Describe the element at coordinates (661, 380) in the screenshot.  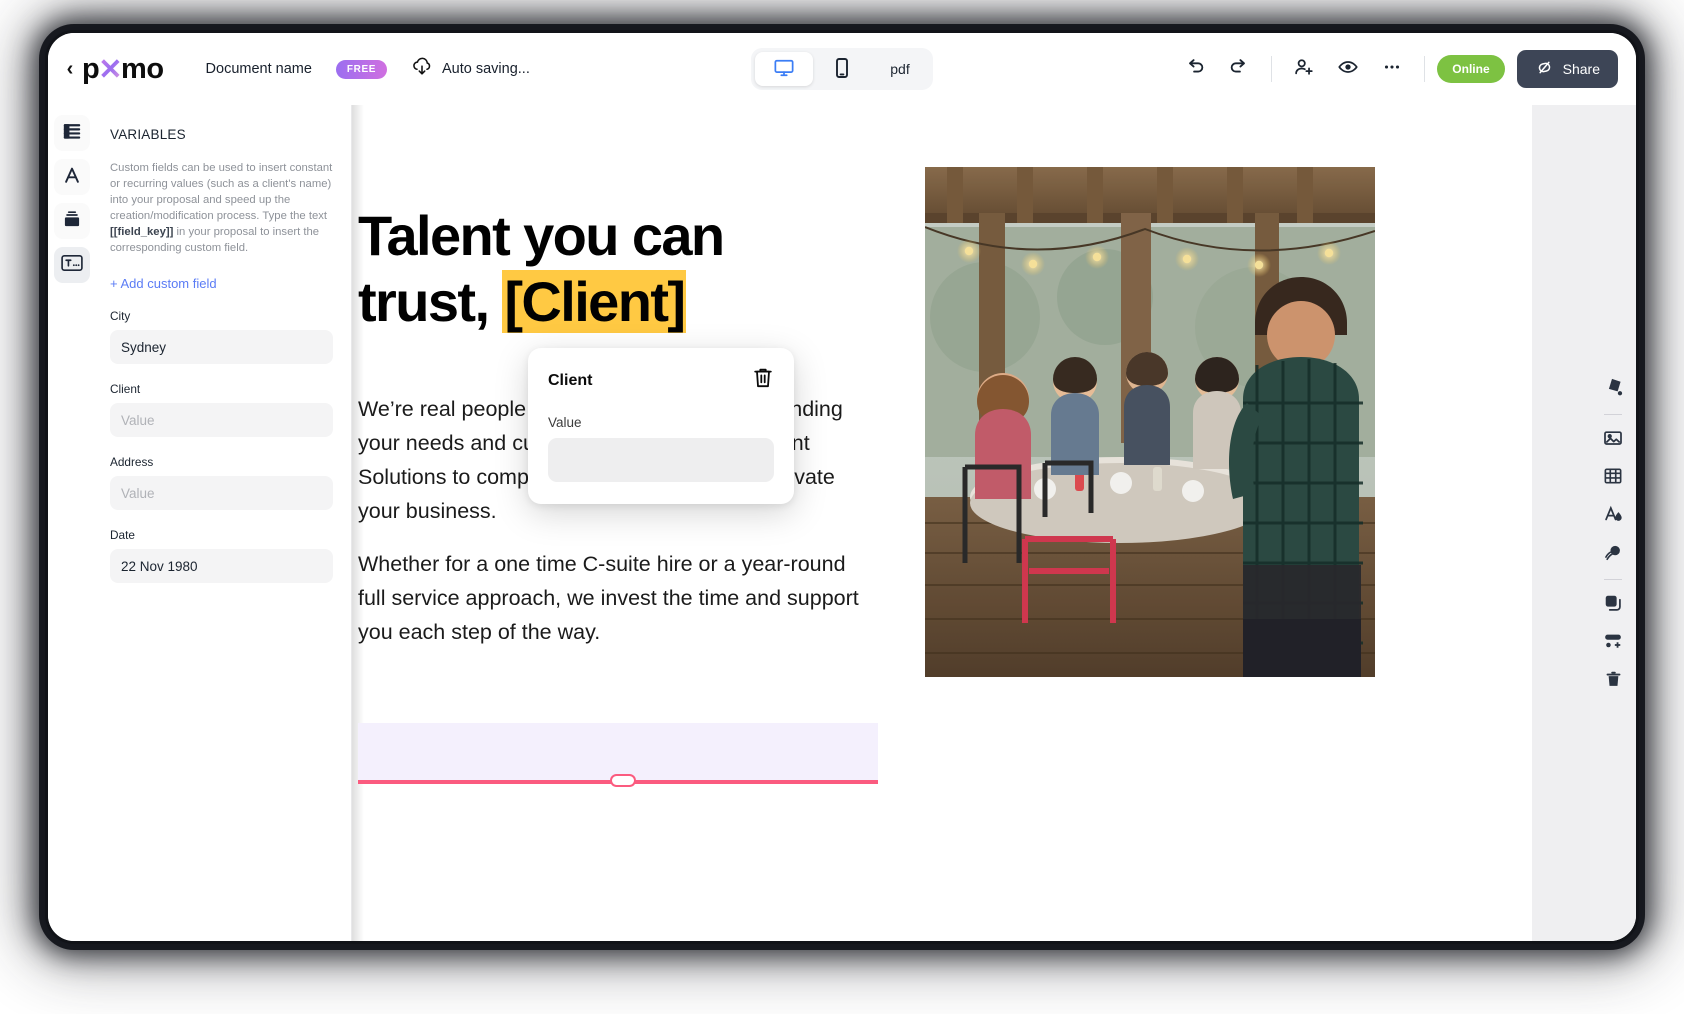
I see `popup-header: Client` at that location.